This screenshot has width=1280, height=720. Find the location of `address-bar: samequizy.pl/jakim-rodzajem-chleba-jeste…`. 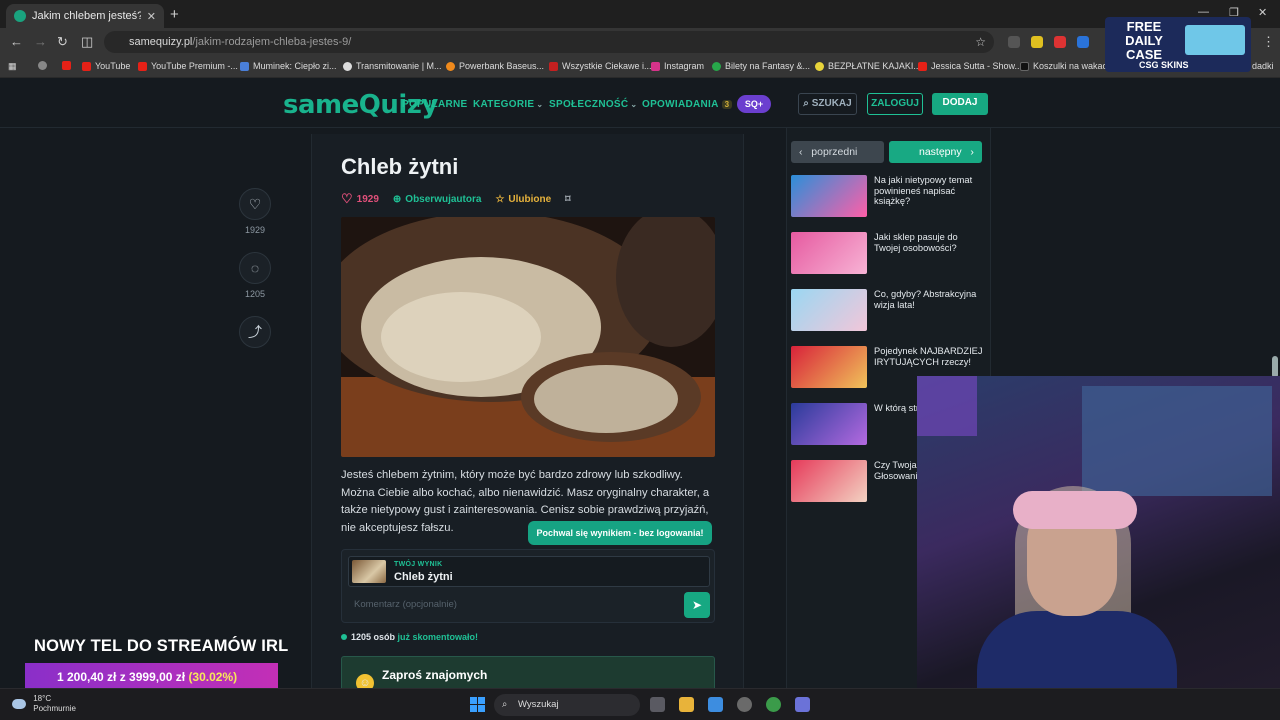

address-bar: samequizy.pl/jakim-rodzajem-chleba-jeste… is located at coordinates (549, 42).